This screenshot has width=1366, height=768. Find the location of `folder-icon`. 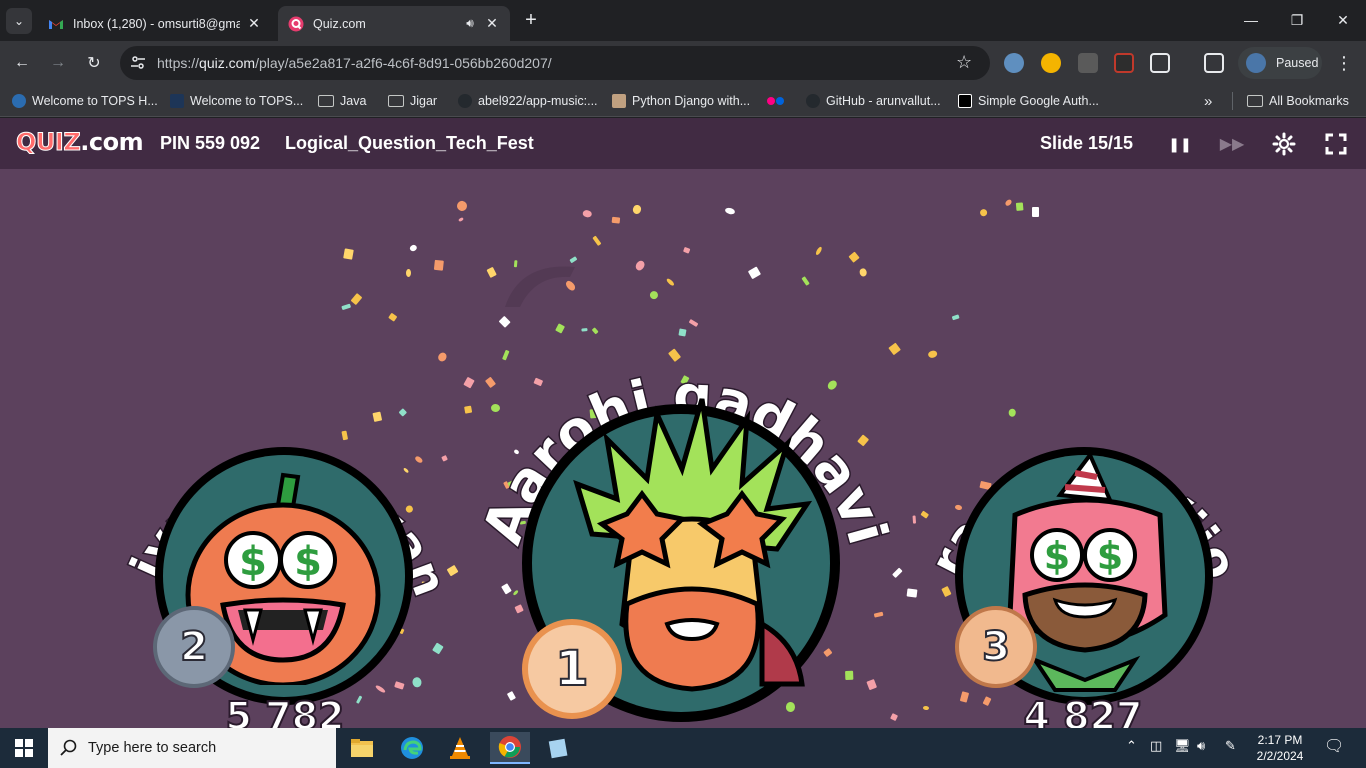

folder-icon is located at coordinates (1255, 101).